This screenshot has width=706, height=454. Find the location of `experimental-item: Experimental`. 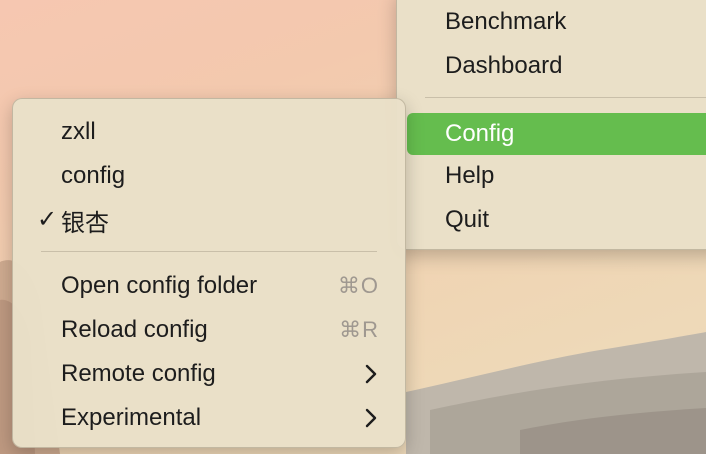

experimental-item: Experimental is located at coordinates (209, 418).